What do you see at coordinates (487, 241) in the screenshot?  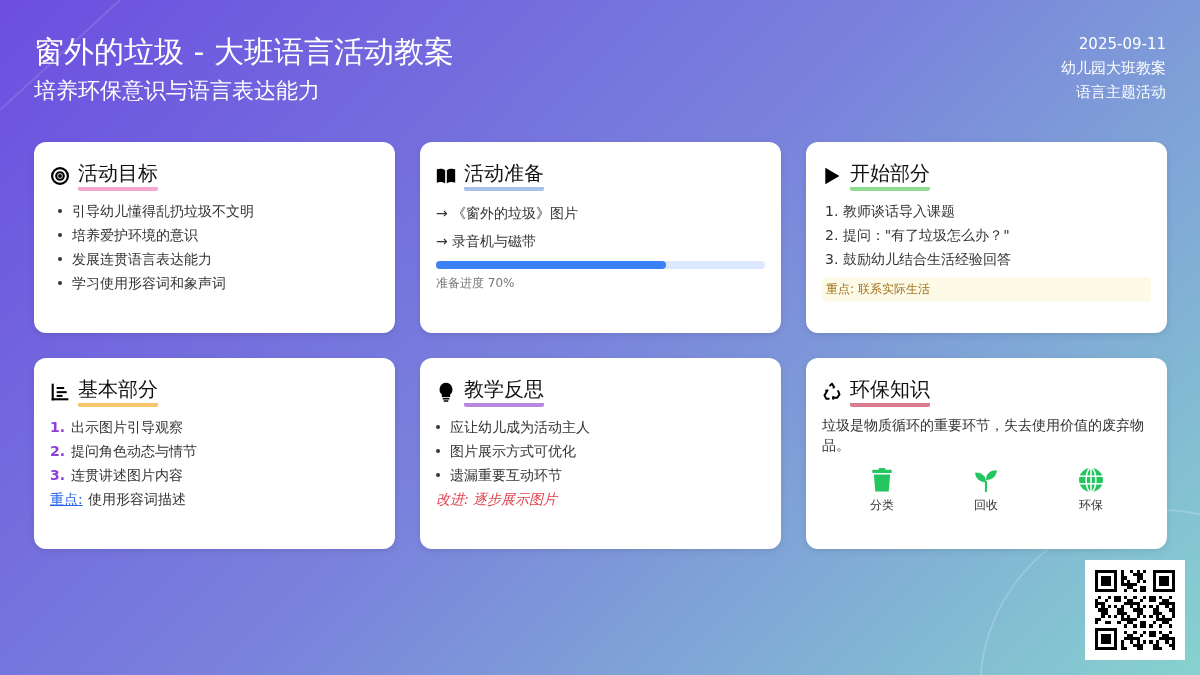 I see `list-item: → 录音机与磁带` at bounding box center [487, 241].